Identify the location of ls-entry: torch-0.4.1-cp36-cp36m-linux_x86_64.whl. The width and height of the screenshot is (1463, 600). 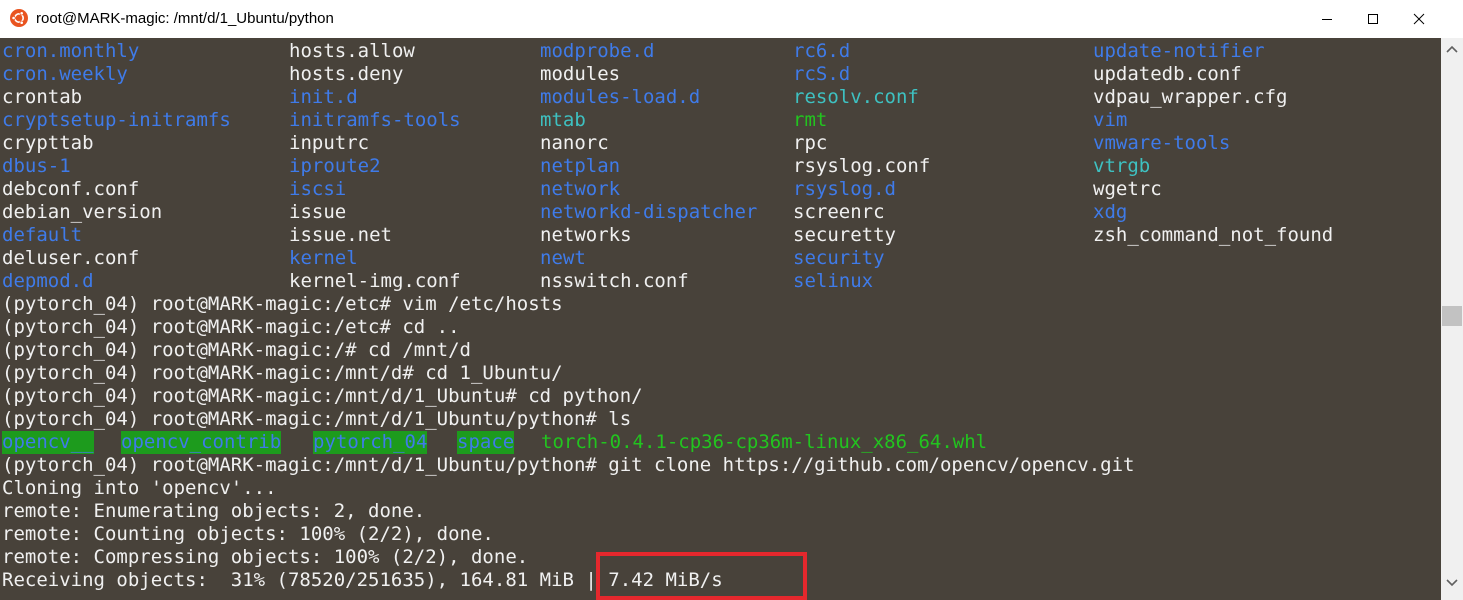
(764, 442).